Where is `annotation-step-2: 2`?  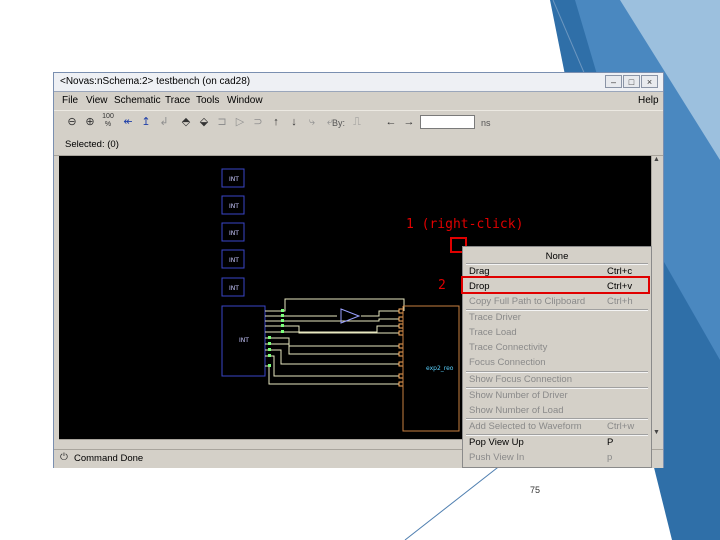 annotation-step-2: 2 is located at coordinates (442, 285).